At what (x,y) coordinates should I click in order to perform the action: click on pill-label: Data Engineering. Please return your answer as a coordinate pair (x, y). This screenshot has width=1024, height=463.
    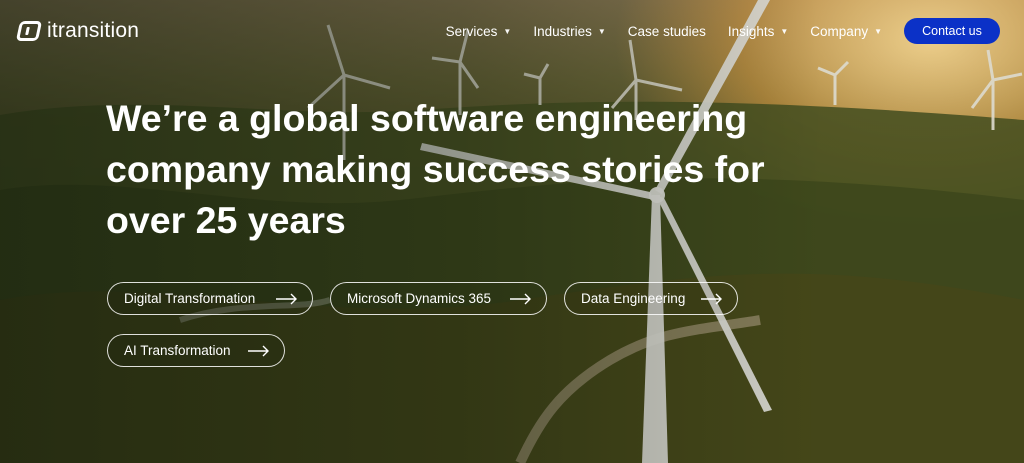
    Looking at the image, I should click on (633, 298).